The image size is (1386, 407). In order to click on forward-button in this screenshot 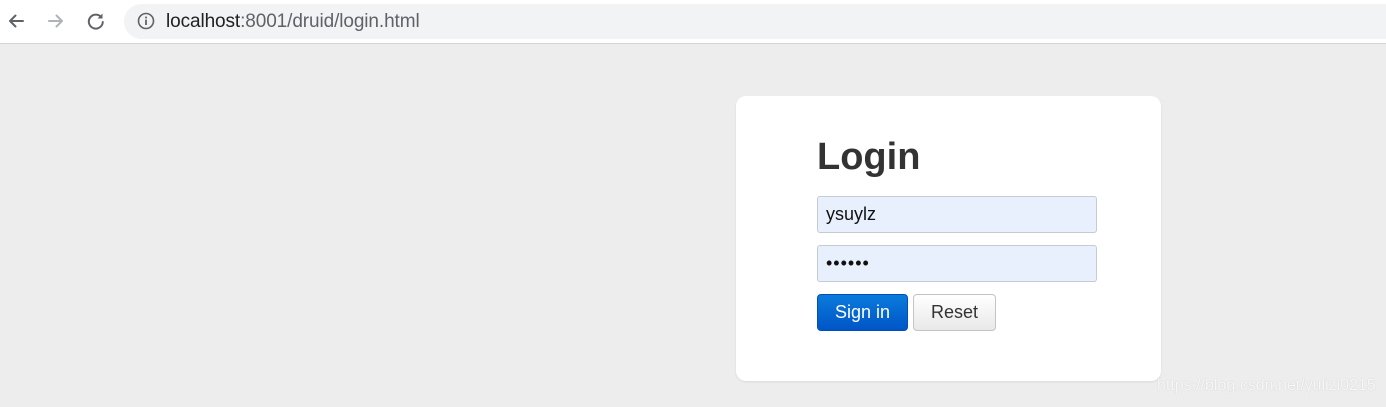, I will do `click(56, 21)`.